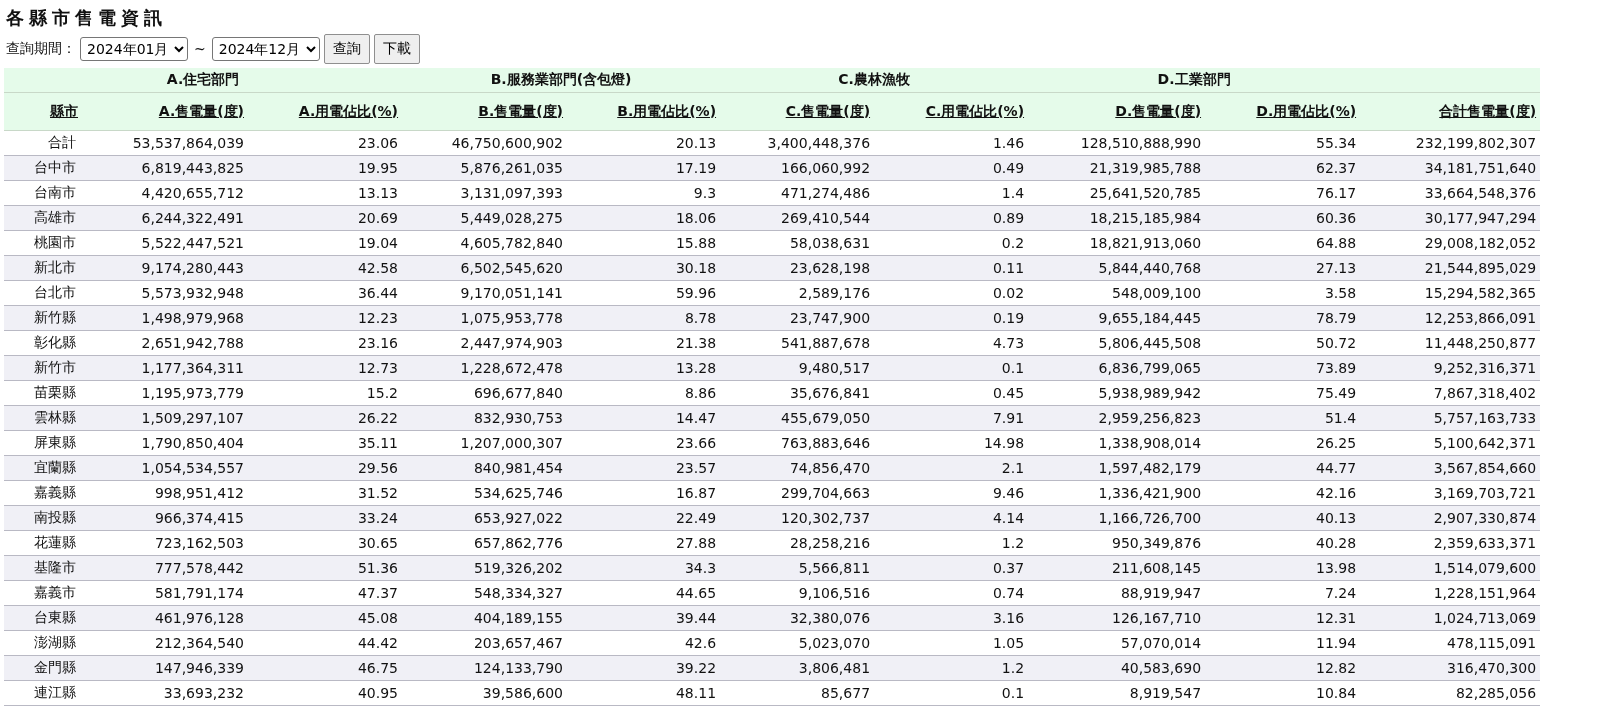  What do you see at coordinates (64, 568) in the screenshot?
I see `table-cell: 基隆市` at bounding box center [64, 568].